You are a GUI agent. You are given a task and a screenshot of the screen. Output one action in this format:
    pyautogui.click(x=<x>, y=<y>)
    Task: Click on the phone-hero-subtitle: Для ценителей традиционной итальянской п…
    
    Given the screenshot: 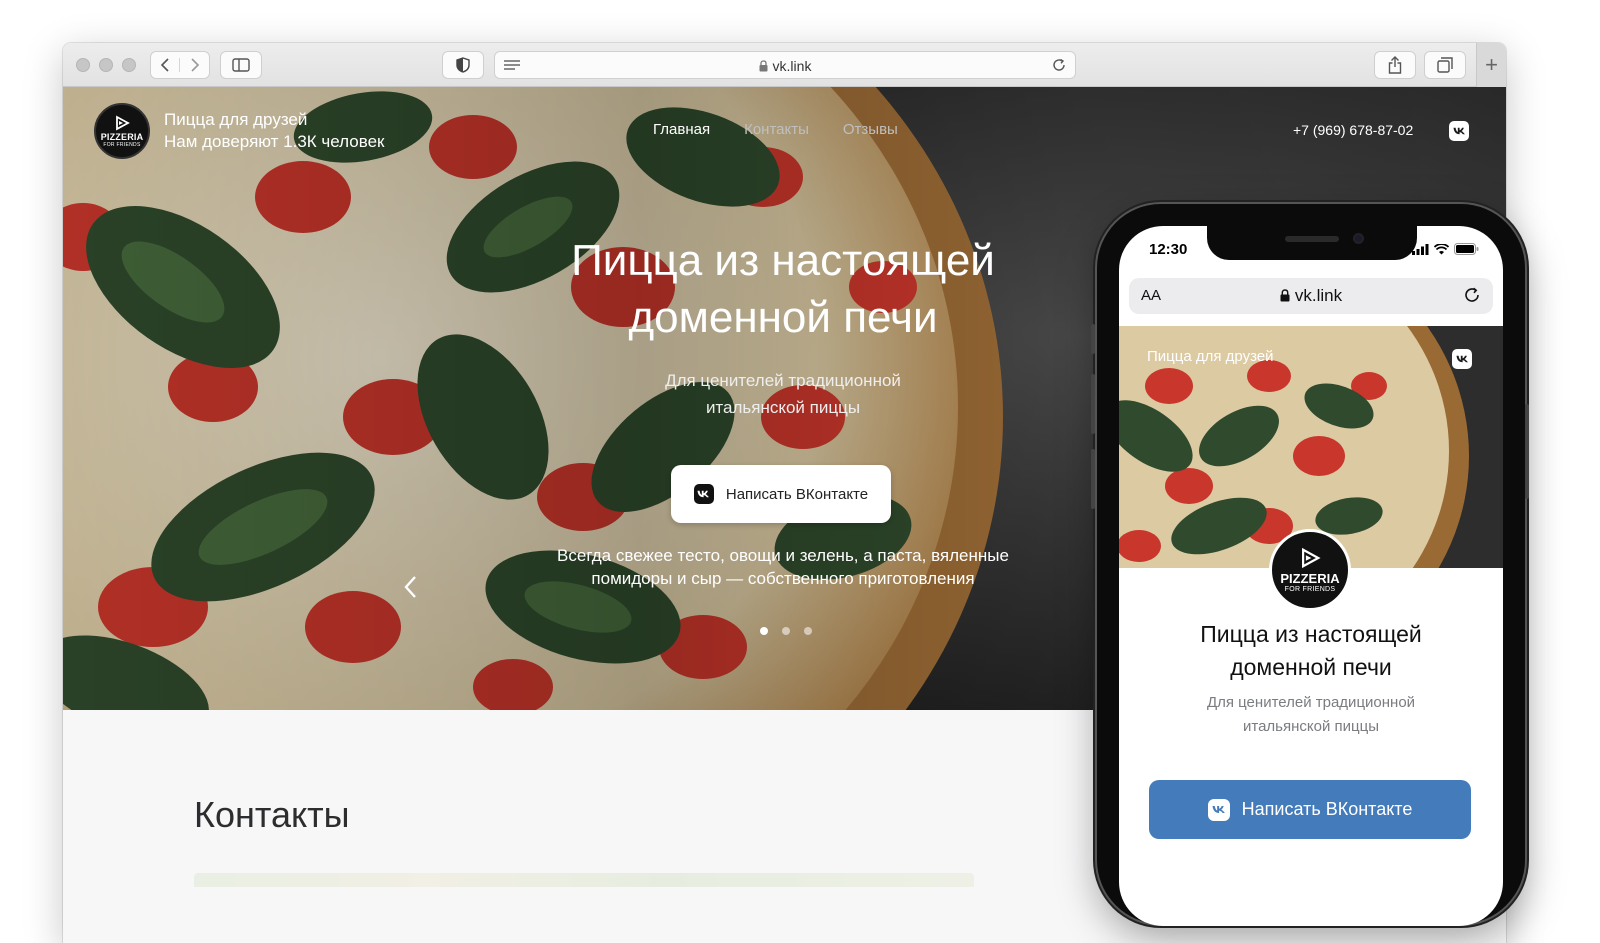 What is the action you would take?
    pyautogui.click(x=1311, y=715)
    